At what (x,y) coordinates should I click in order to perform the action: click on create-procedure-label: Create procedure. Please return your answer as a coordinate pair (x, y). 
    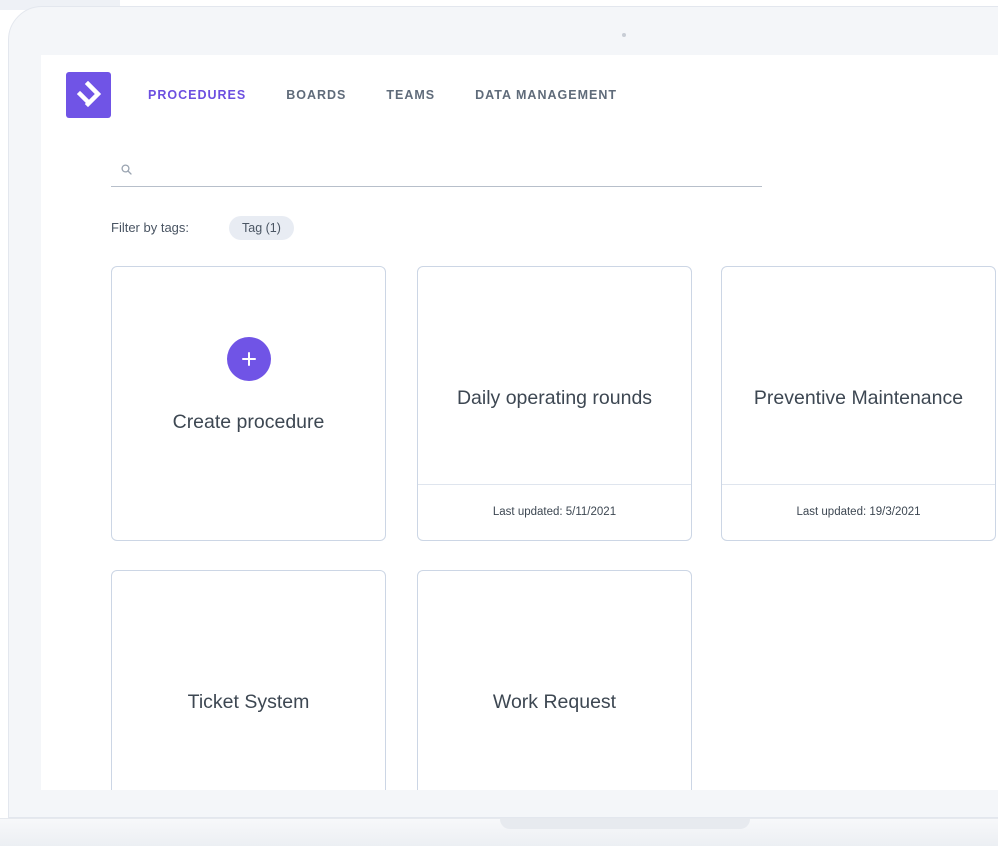
    Looking at the image, I should click on (248, 422).